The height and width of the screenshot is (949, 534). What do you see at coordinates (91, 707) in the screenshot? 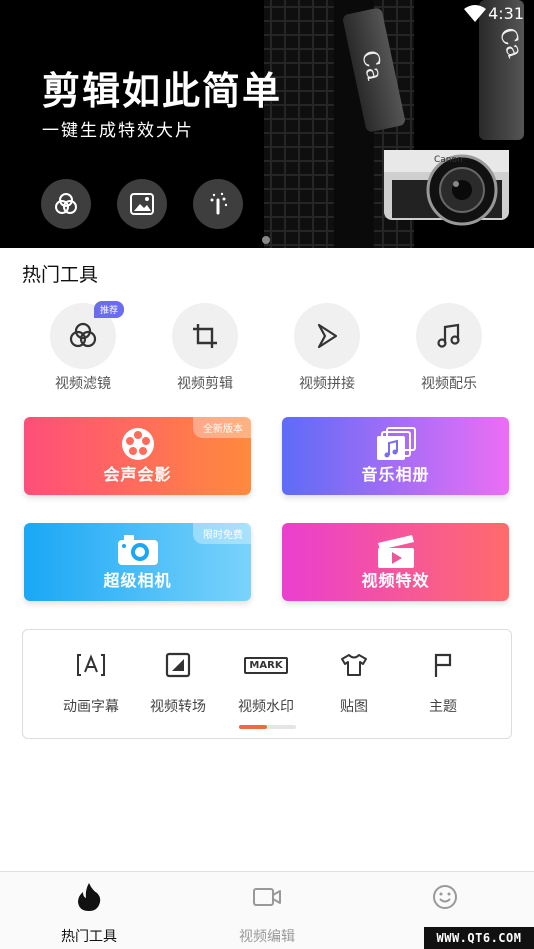
I see `tool-label: 动画字幕` at bounding box center [91, 707].